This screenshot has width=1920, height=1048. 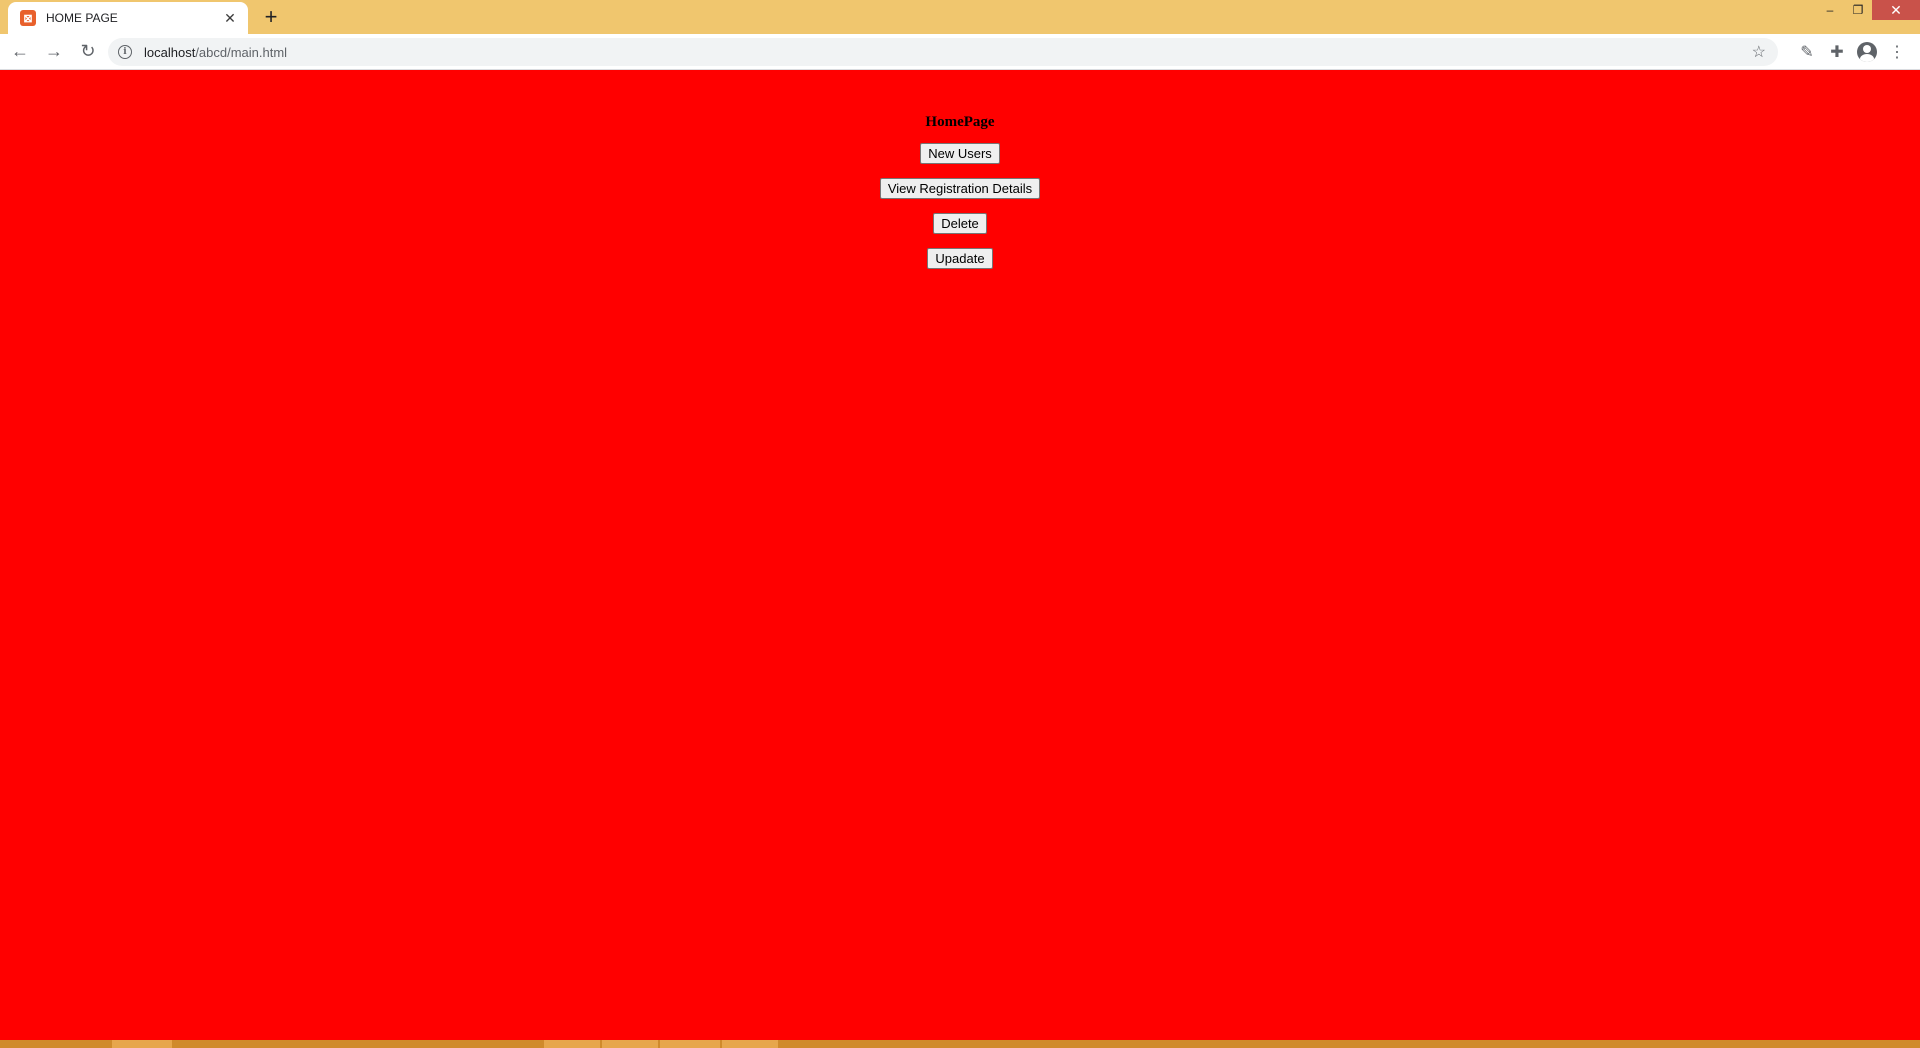 I want to click on menu-kebab-icon: ⋮, so click(x=1897, y=52).